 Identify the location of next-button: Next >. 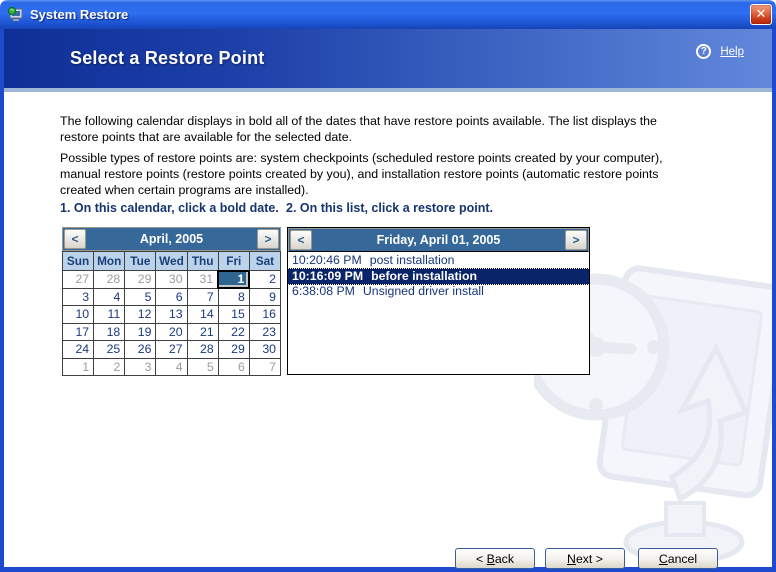
(585, 558).